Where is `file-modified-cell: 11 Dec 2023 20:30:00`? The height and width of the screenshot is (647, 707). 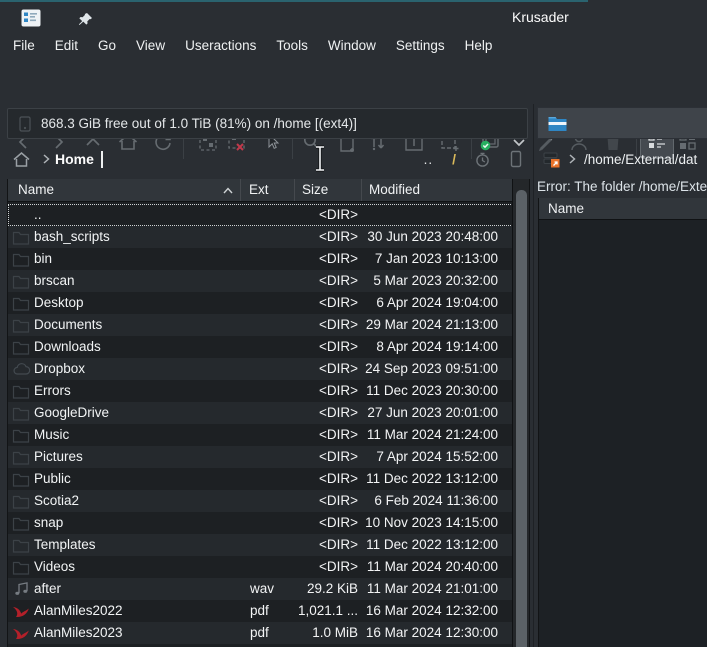 file-modified-cell: 11 Dec 2023 20:30:00 is located at coordinates (432, 390).